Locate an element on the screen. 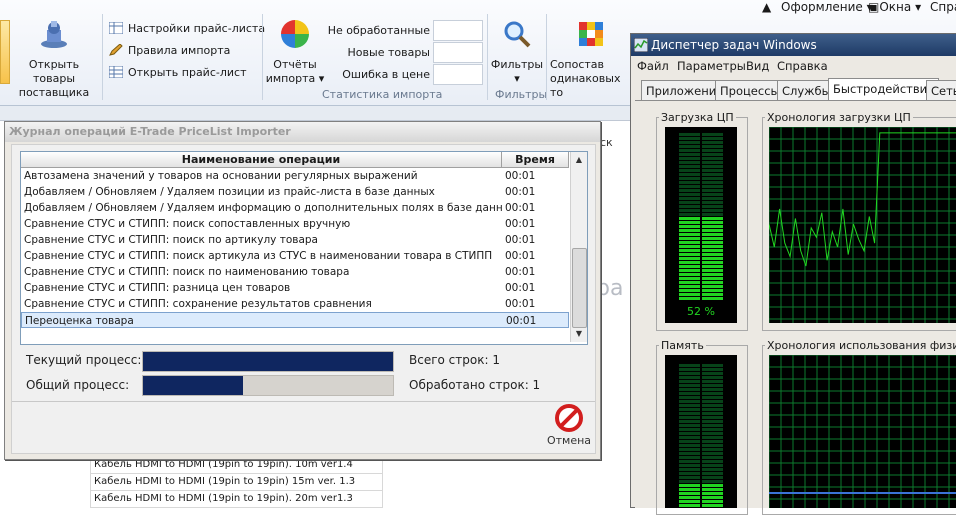 The image size is (956, 515). import-rules-button: Правила импорта is located at coordinates (169, 53).